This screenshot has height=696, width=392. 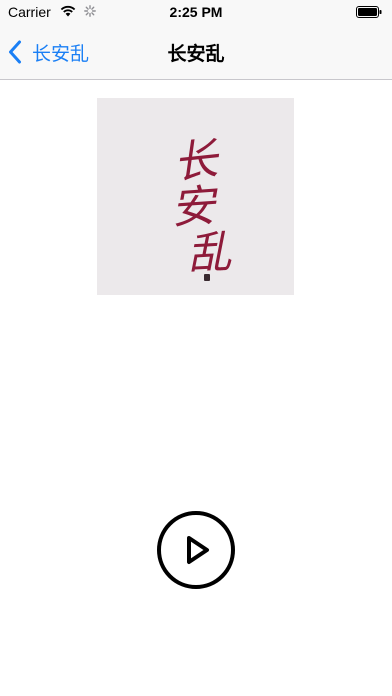 I want to click on clock-label: 2:25 PM, so click(x=196, y=12).